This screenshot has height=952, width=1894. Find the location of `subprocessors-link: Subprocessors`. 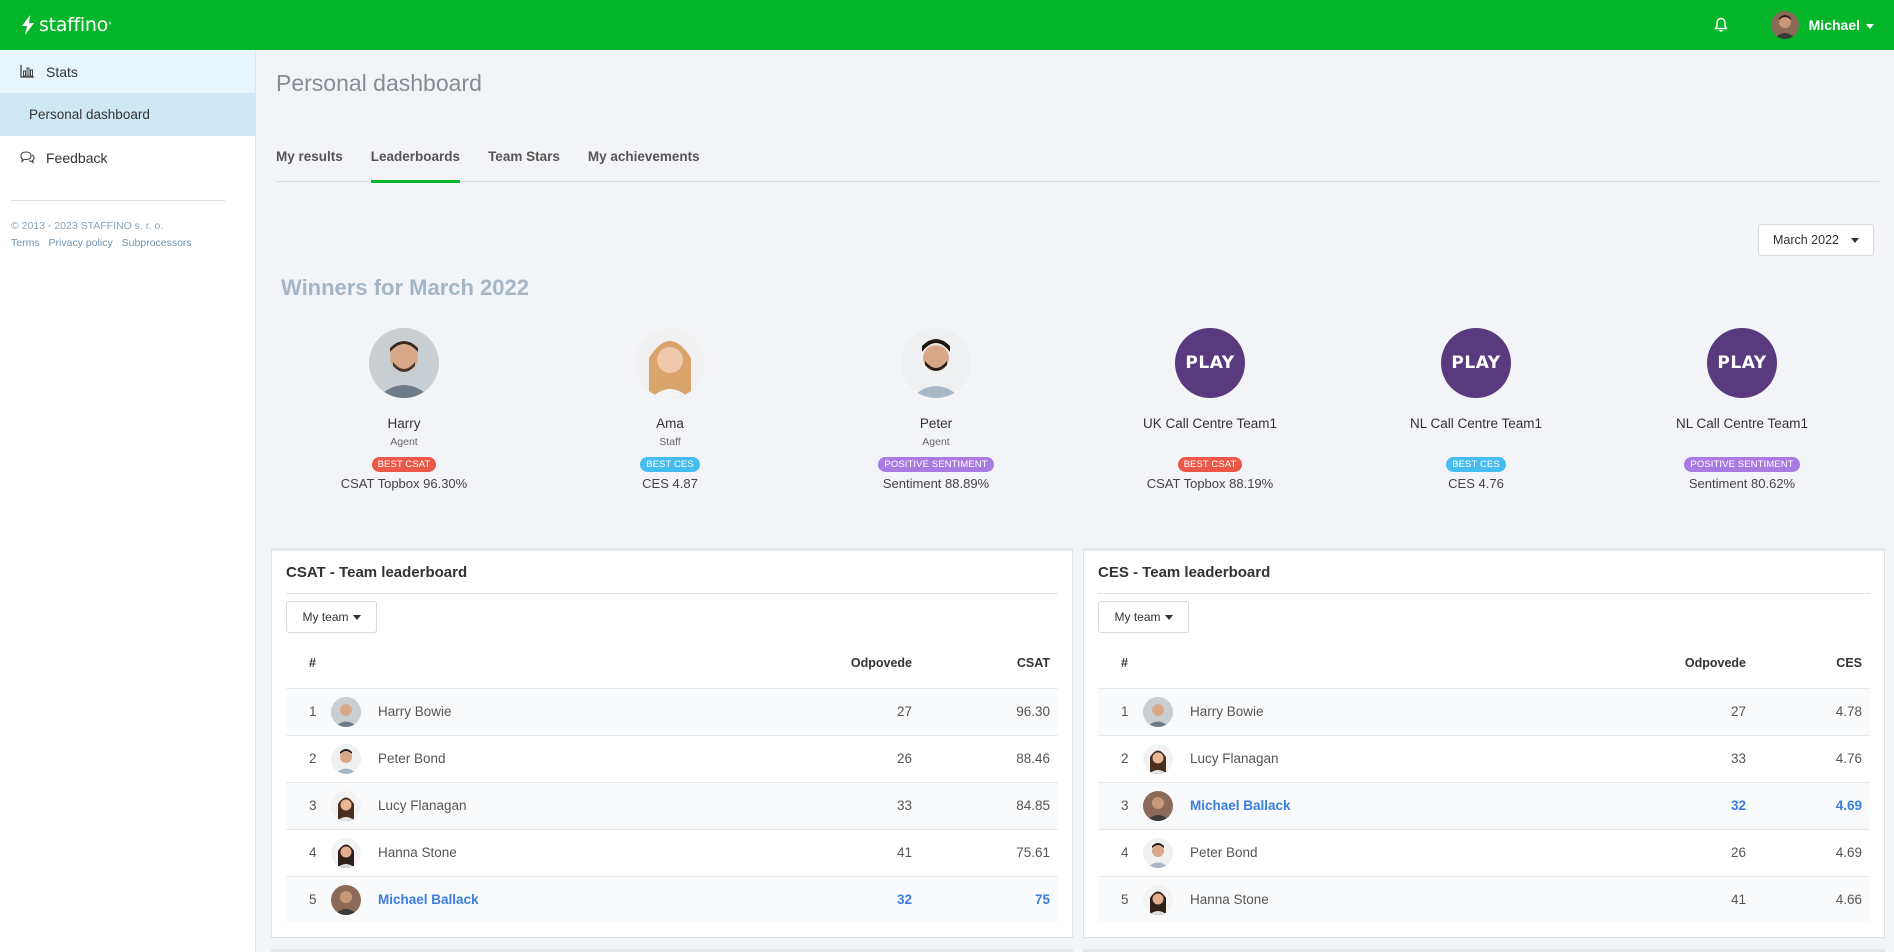

subprocessors-link: Subprocessors is located at coordinates (157, 243).